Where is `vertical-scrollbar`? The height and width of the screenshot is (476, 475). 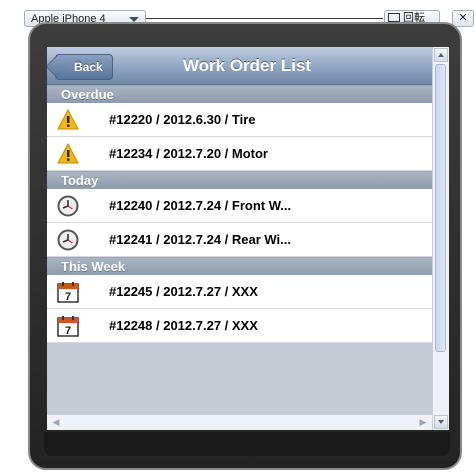 vertical-scrollbar is located at coordinates (440, 238).